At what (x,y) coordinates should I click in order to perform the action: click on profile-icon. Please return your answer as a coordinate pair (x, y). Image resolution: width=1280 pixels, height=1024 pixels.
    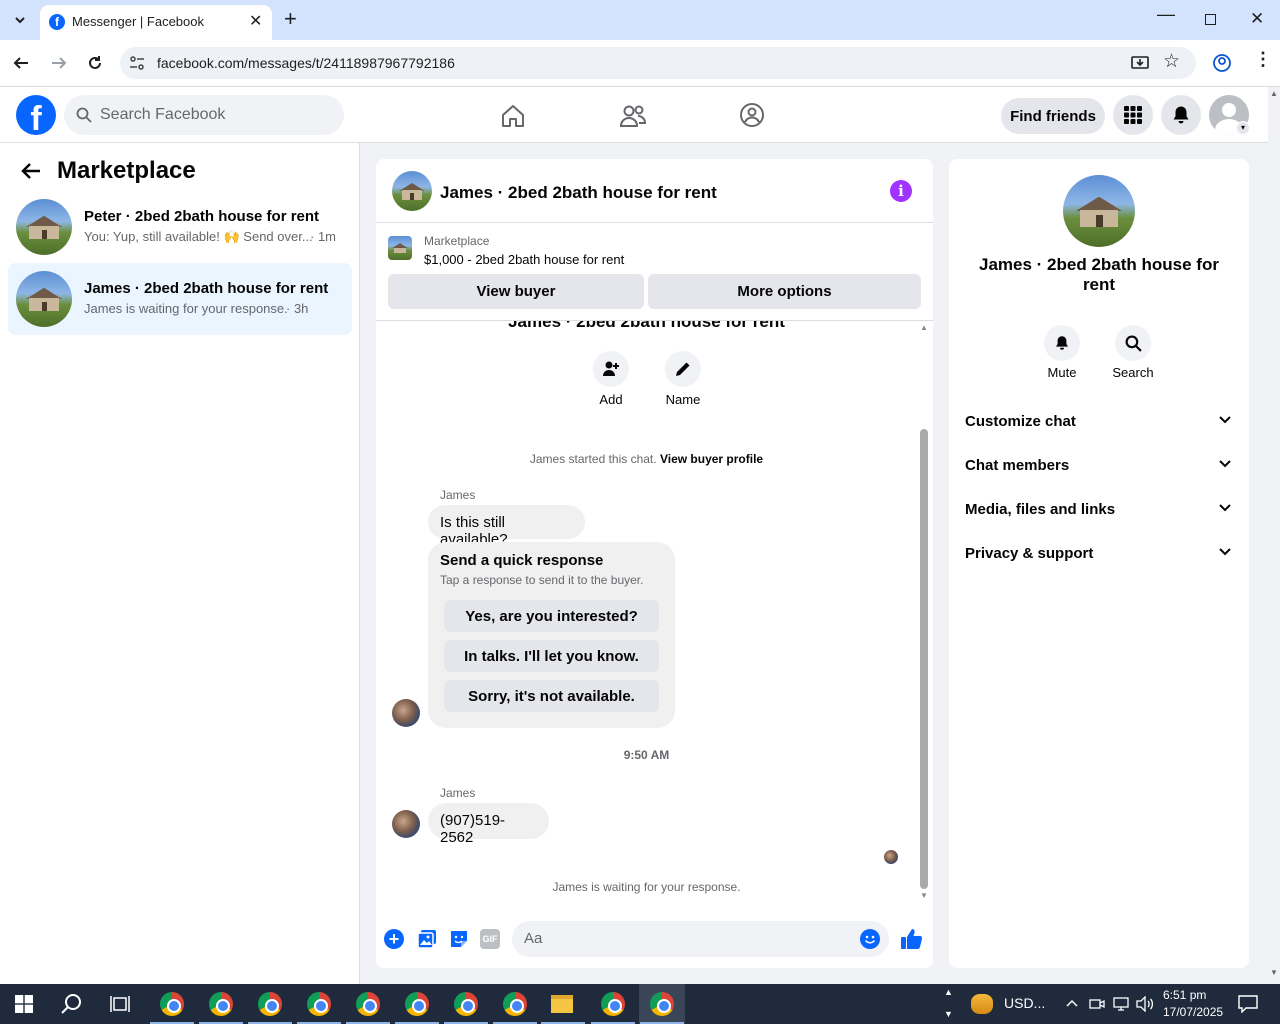
    Looking at the image, I should click on (1222, 63).